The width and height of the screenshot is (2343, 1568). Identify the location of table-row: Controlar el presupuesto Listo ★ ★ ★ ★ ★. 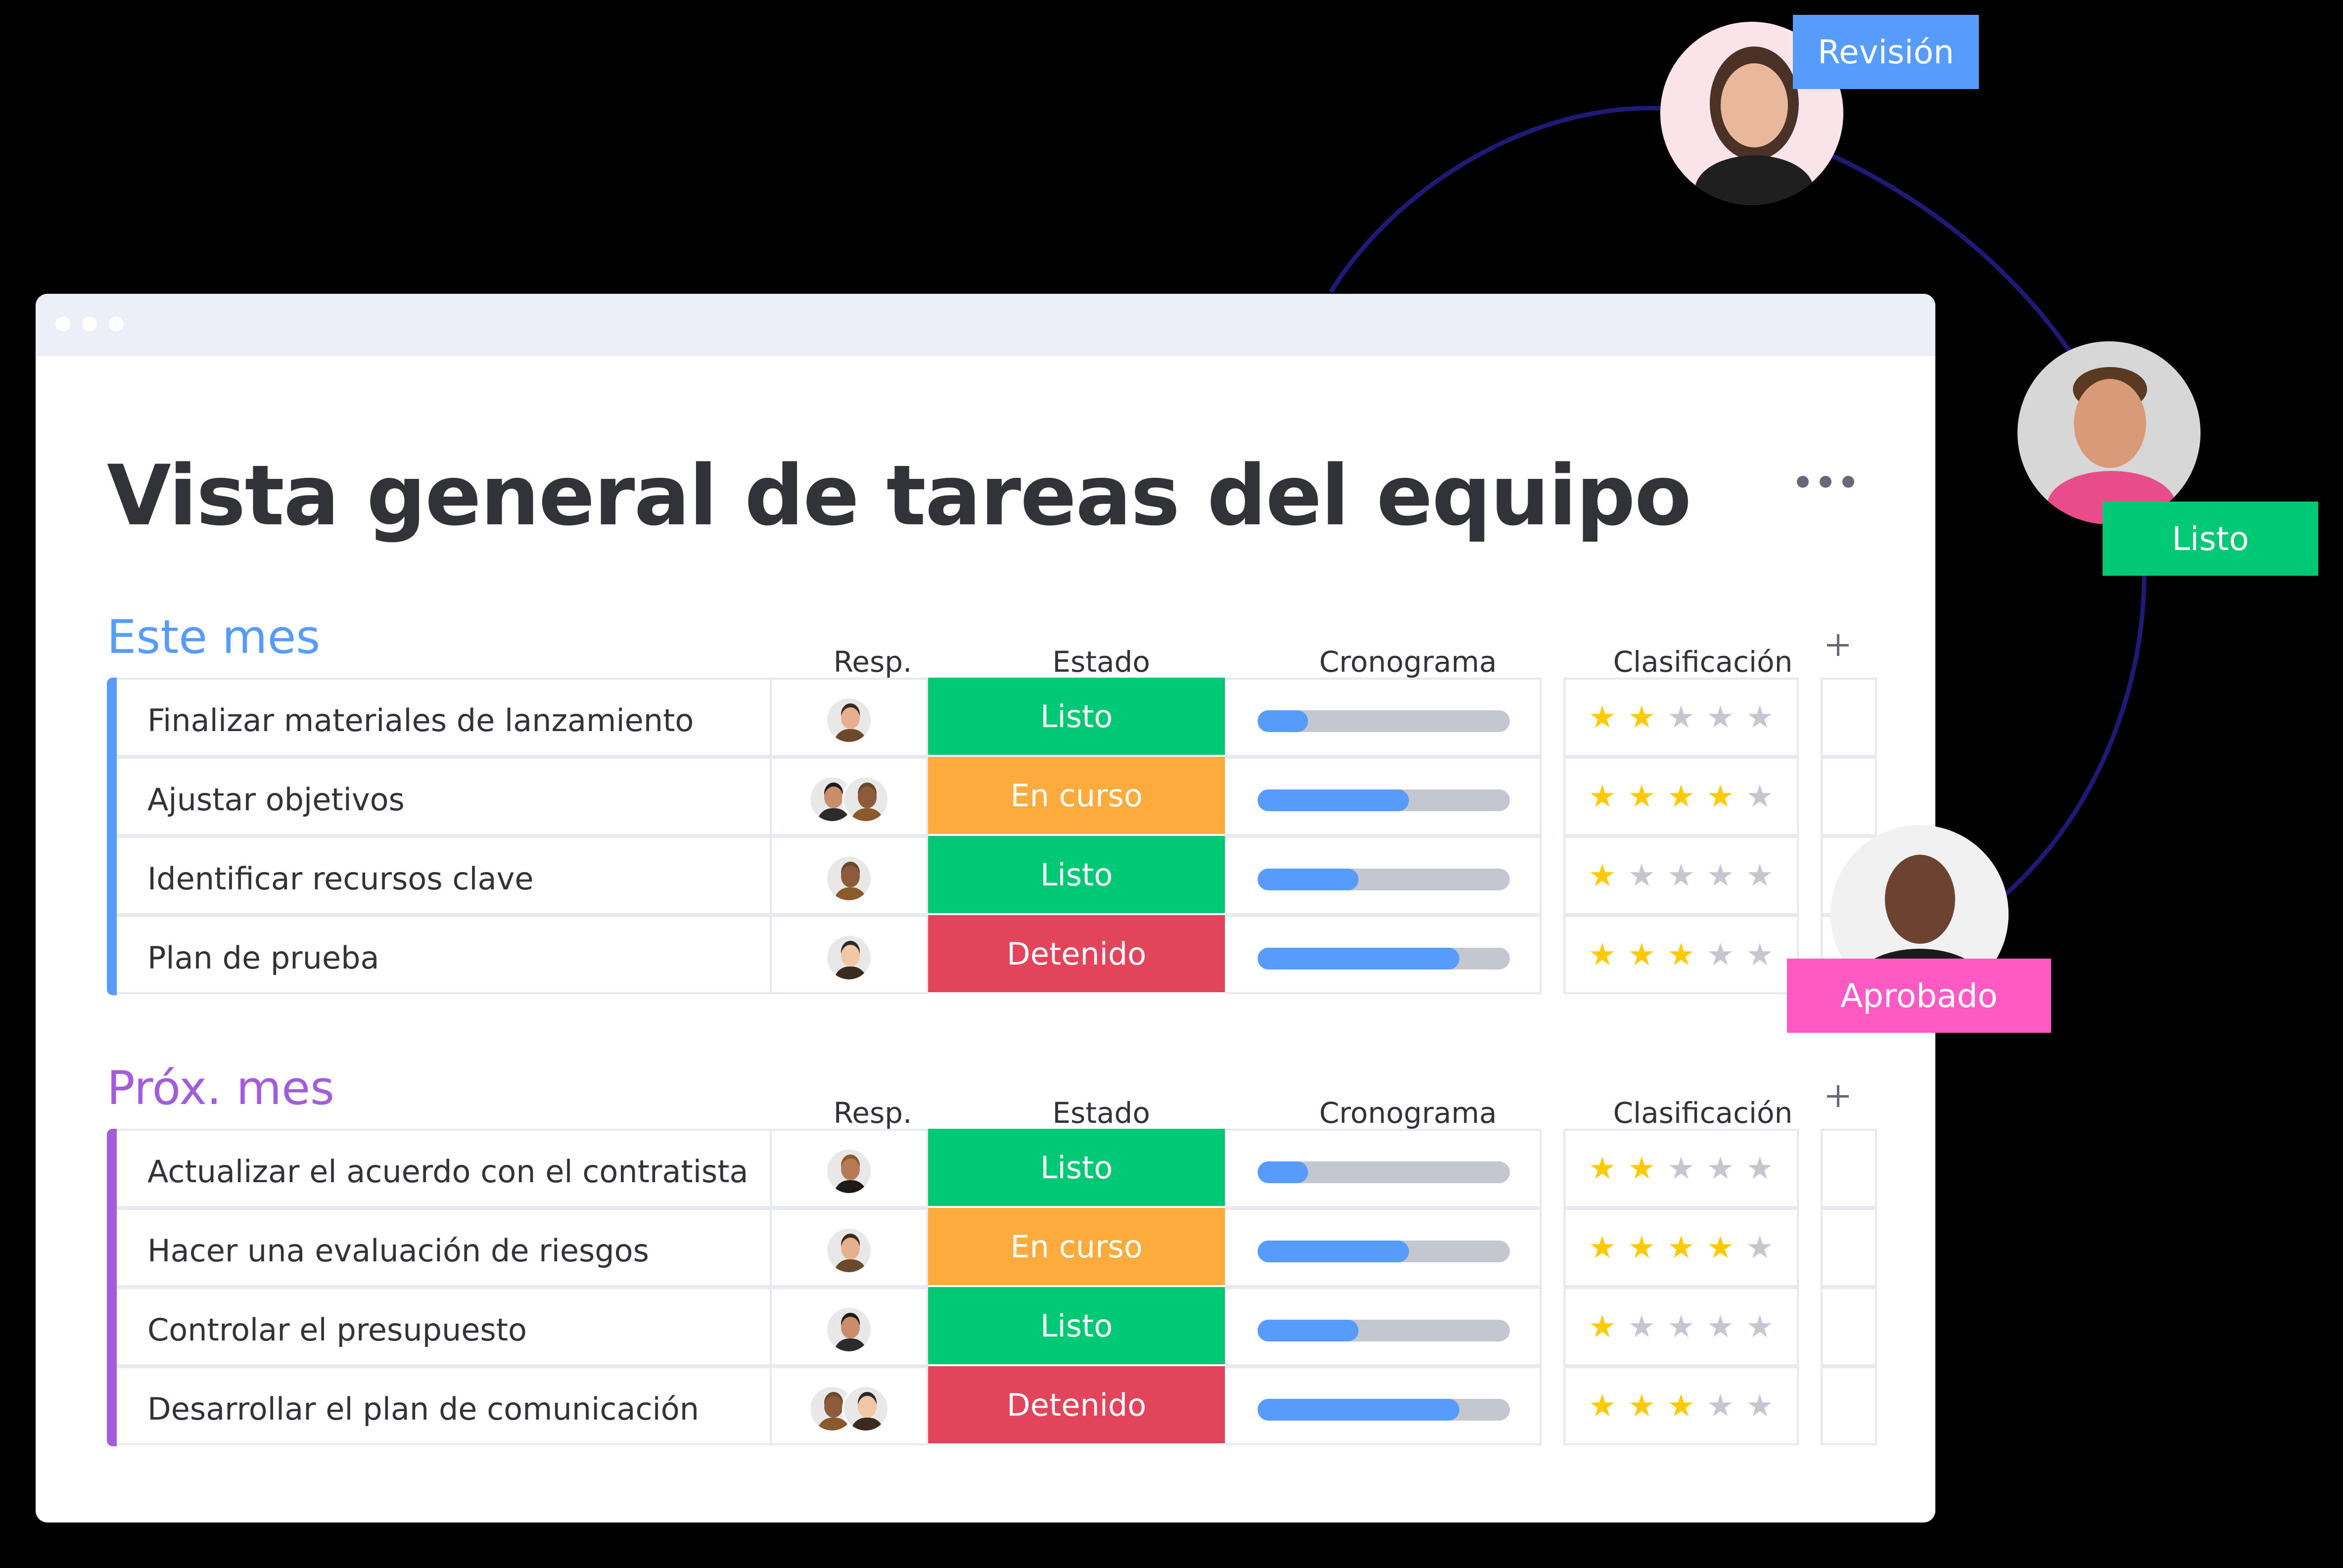
(1005, 1326).